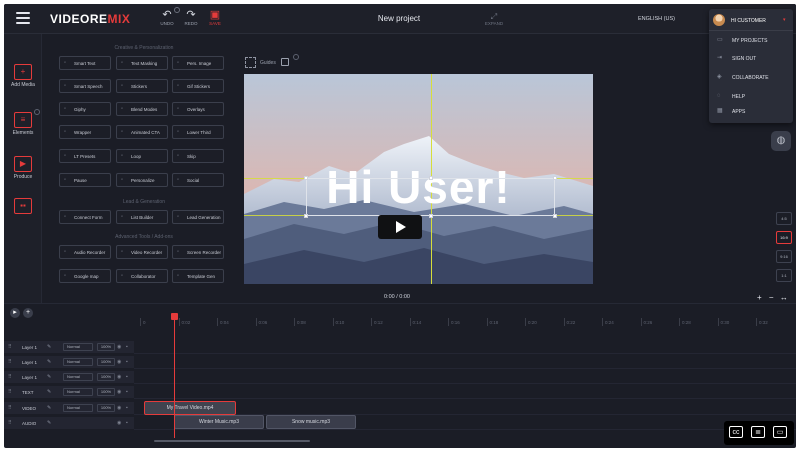 This screenshot has width=800, height=454. What do you see at coordinates (736, 432) in the screenshot?
I see `captions-icon: cc` at bounding box center [736, 432].